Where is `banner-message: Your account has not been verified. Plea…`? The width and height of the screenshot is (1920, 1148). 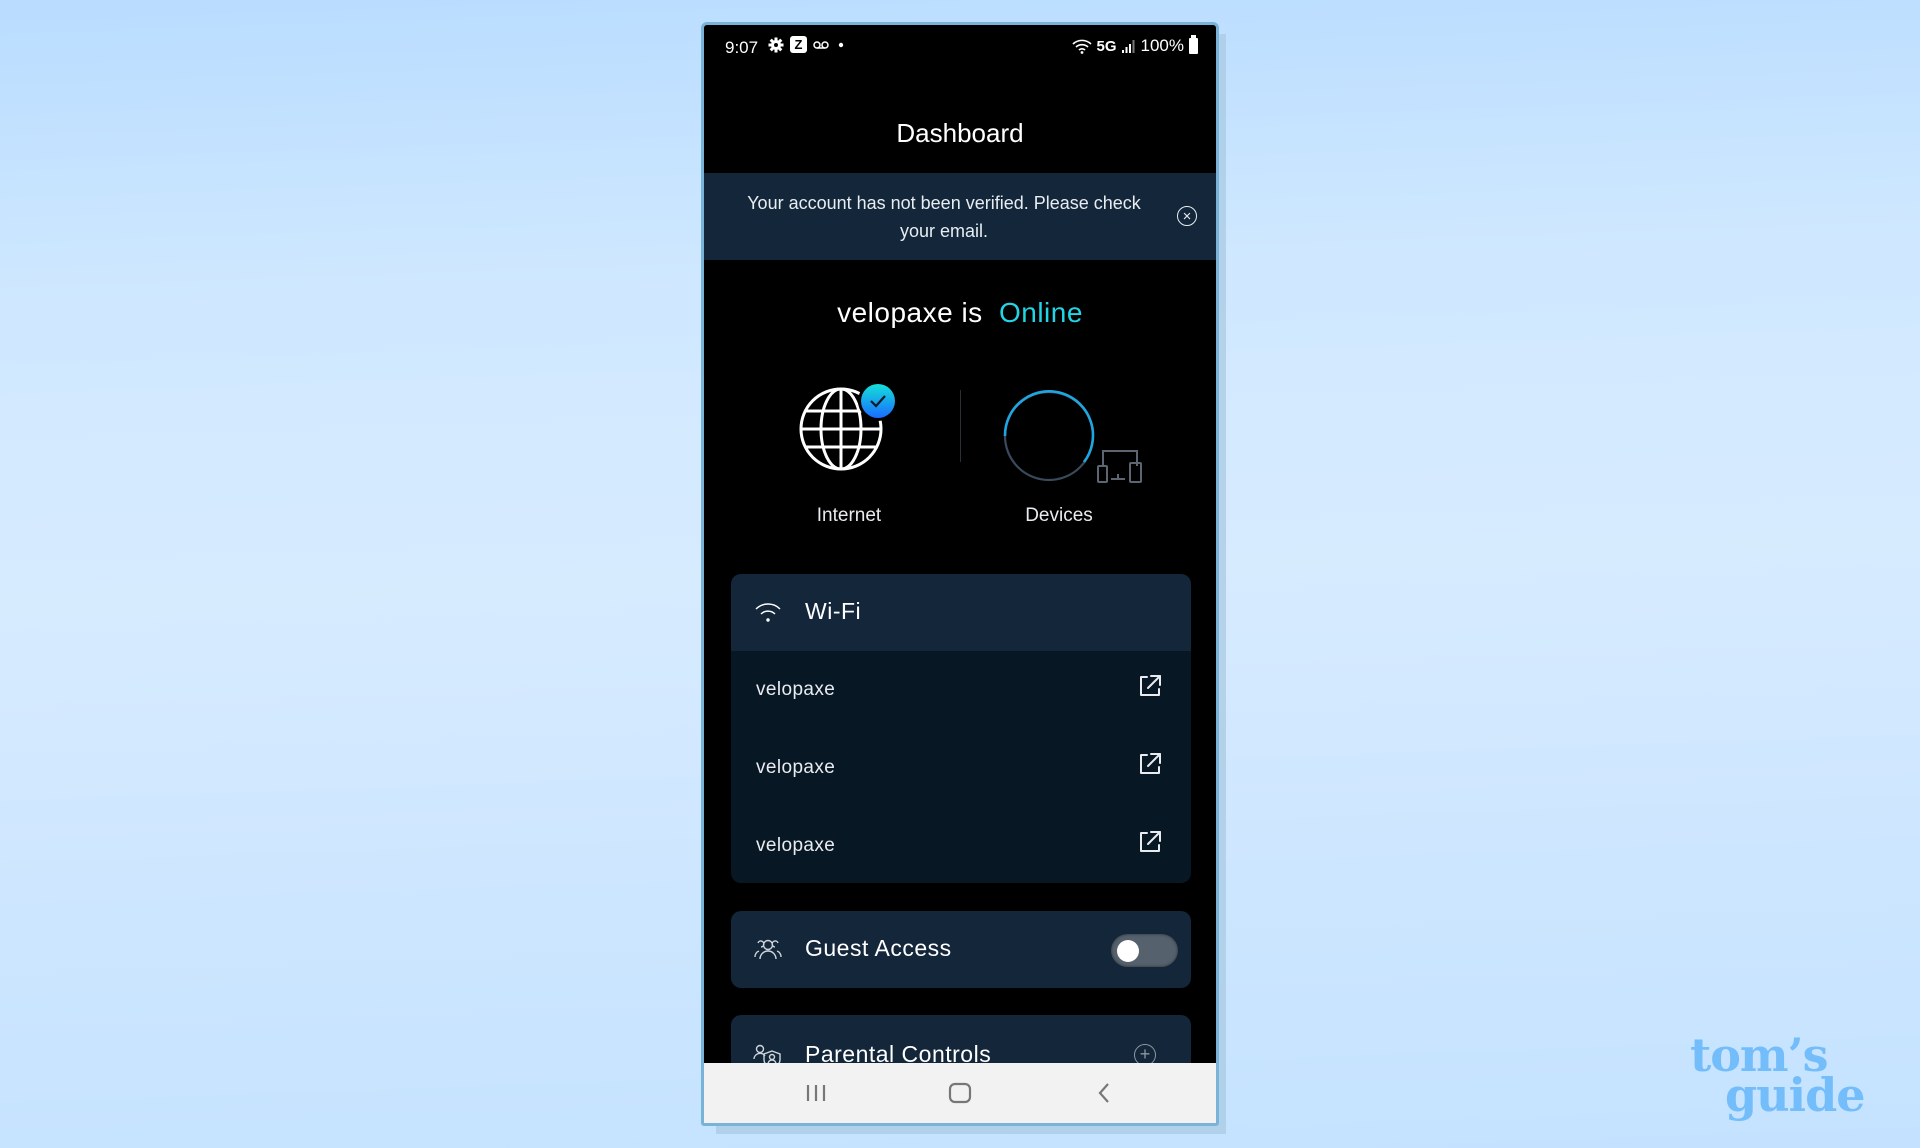
banner-message: Your account has not been verified. Plea… is located at coordinates (944, 217).